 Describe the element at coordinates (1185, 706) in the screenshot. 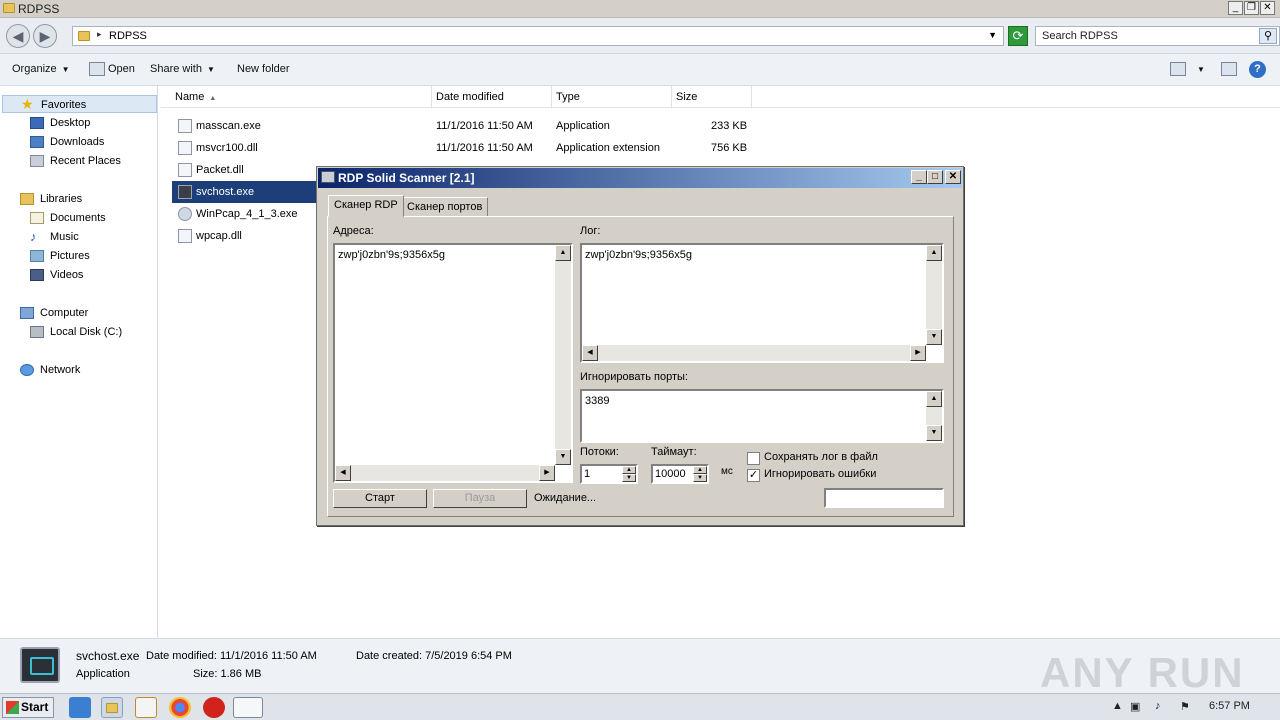

I see `flag-icon: ⚑` at that location.